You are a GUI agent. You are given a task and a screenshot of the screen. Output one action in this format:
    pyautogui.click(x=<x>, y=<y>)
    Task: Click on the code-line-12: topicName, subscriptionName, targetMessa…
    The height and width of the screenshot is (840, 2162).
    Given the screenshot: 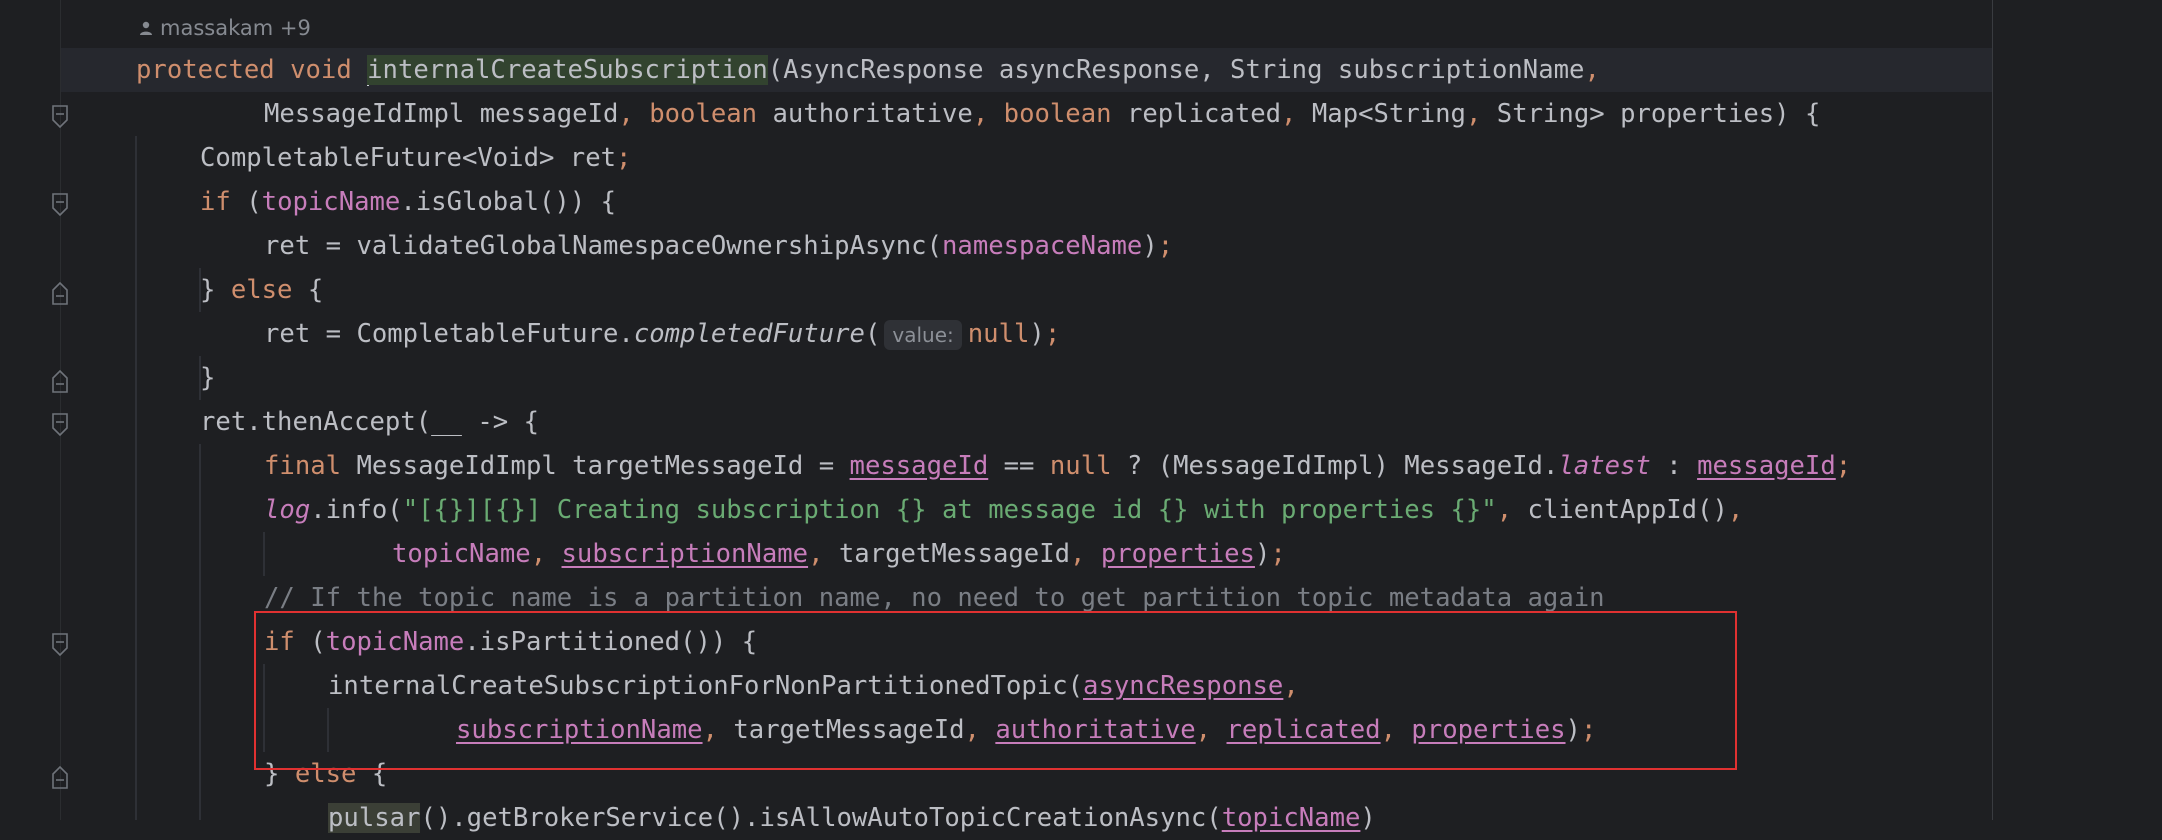 What is the action you would take?
    pyautogui.click(x=839, y=554)
    